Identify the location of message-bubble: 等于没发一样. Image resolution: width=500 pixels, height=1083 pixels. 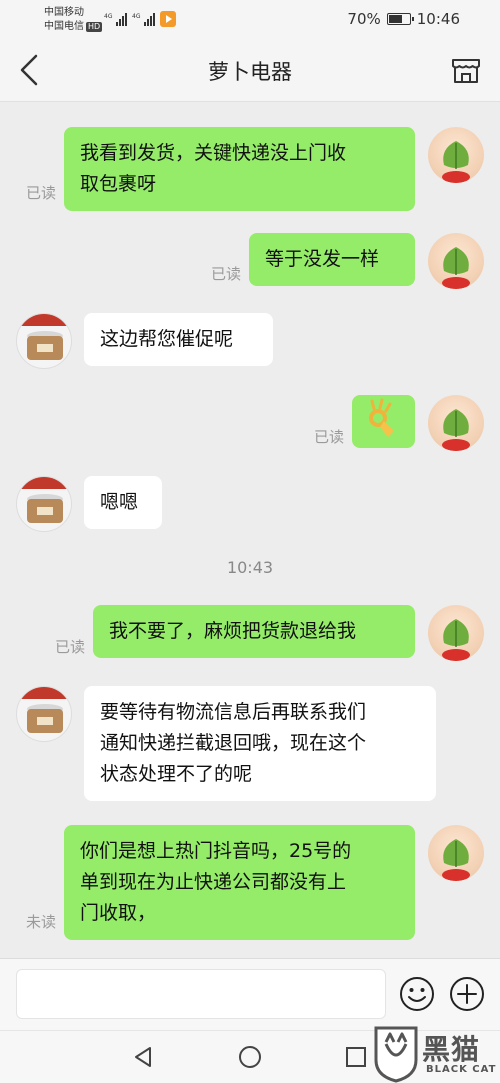
(332, 259).